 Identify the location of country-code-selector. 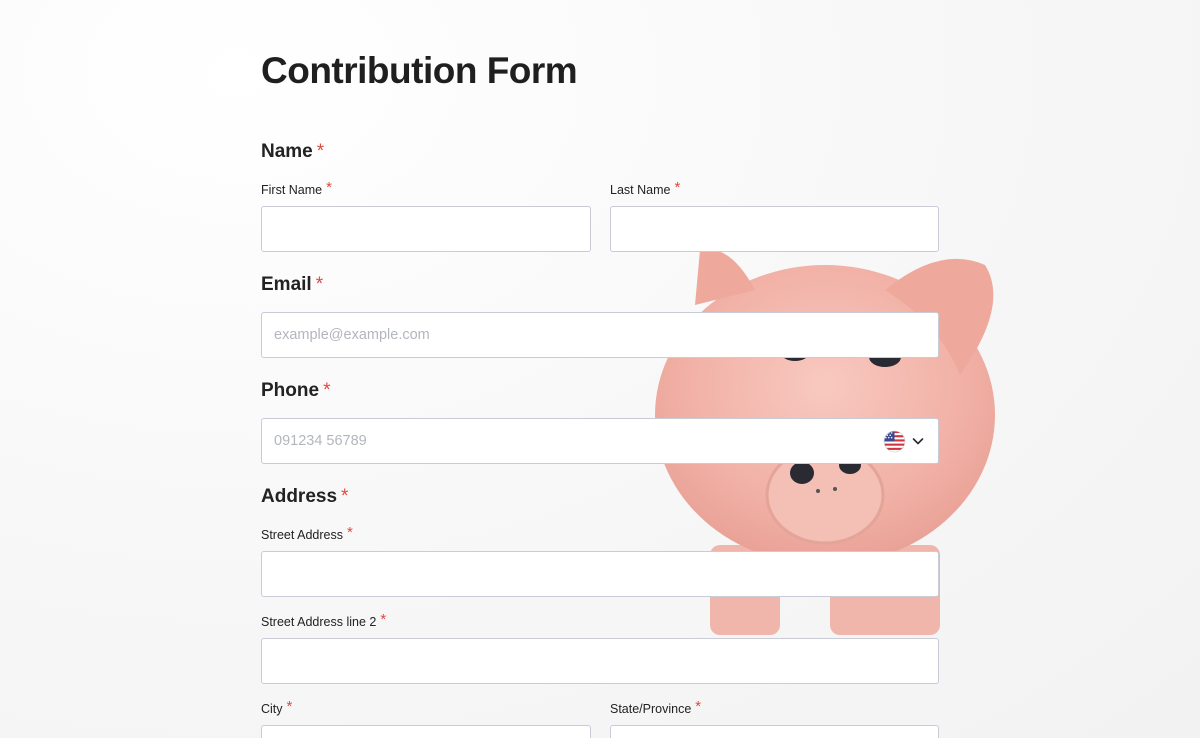
(906, 441).